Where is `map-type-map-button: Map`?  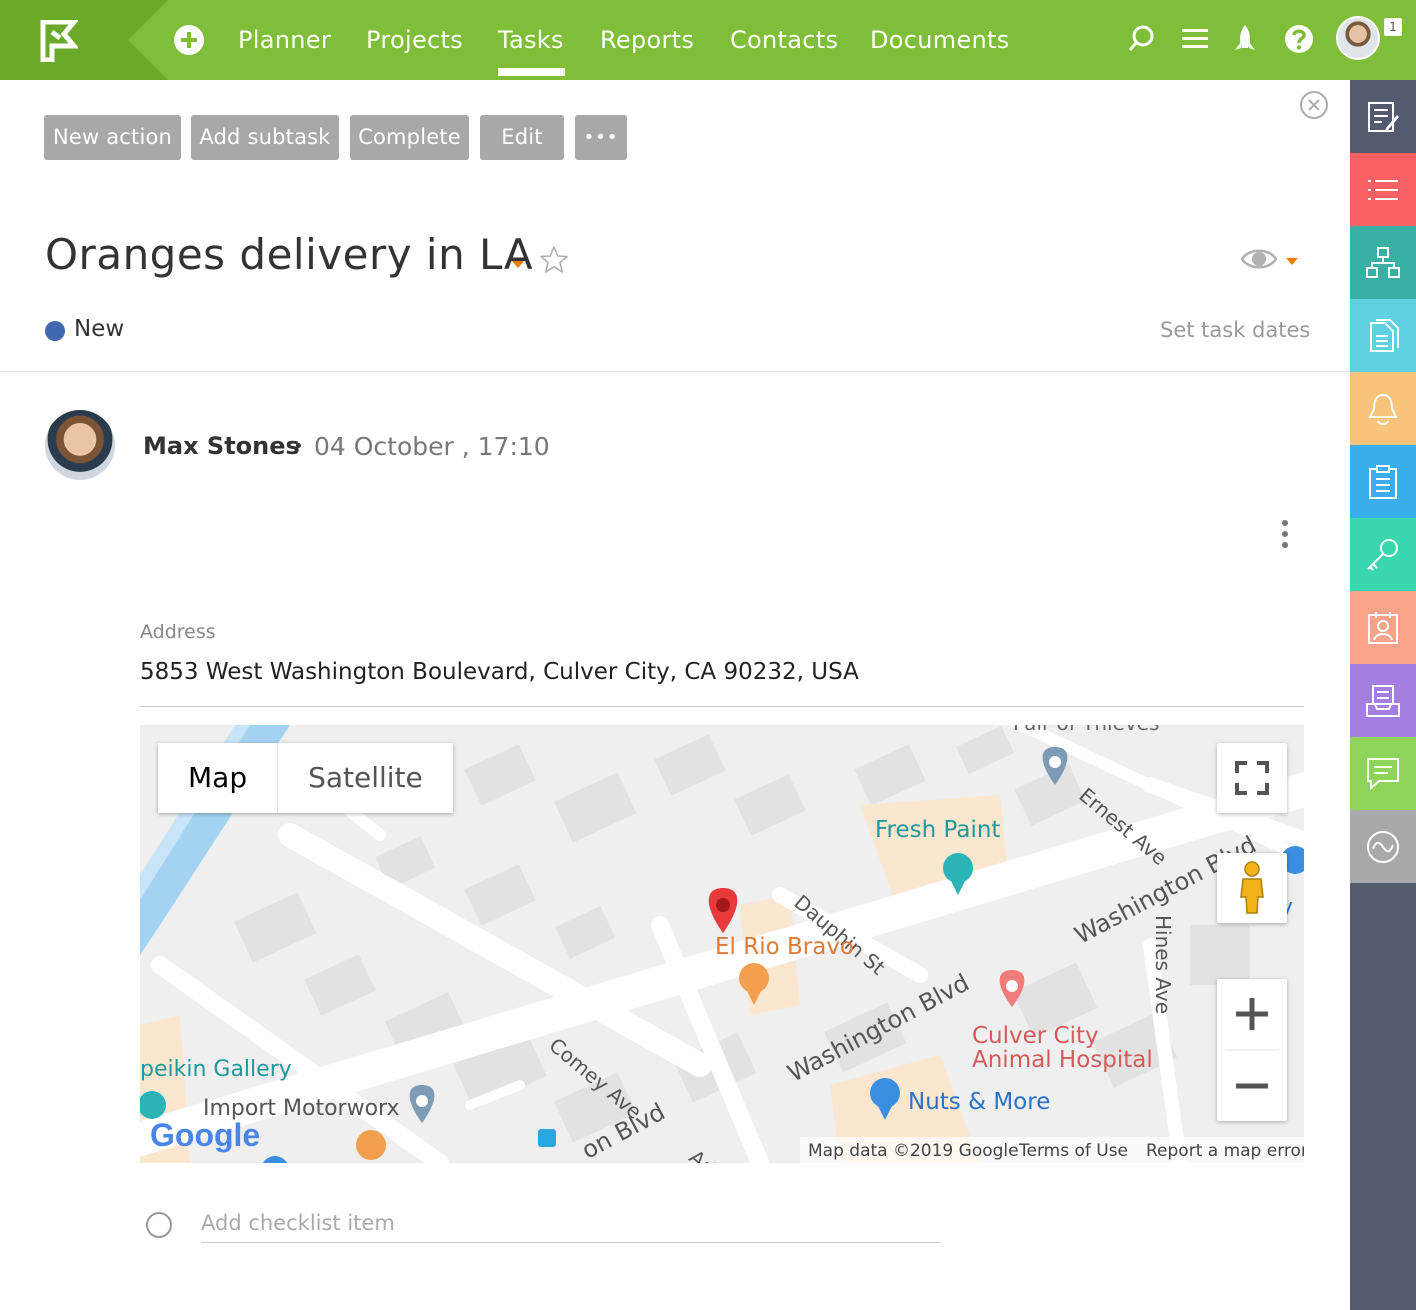
map-type-map-button: Map is located at coordinates (218, 778).